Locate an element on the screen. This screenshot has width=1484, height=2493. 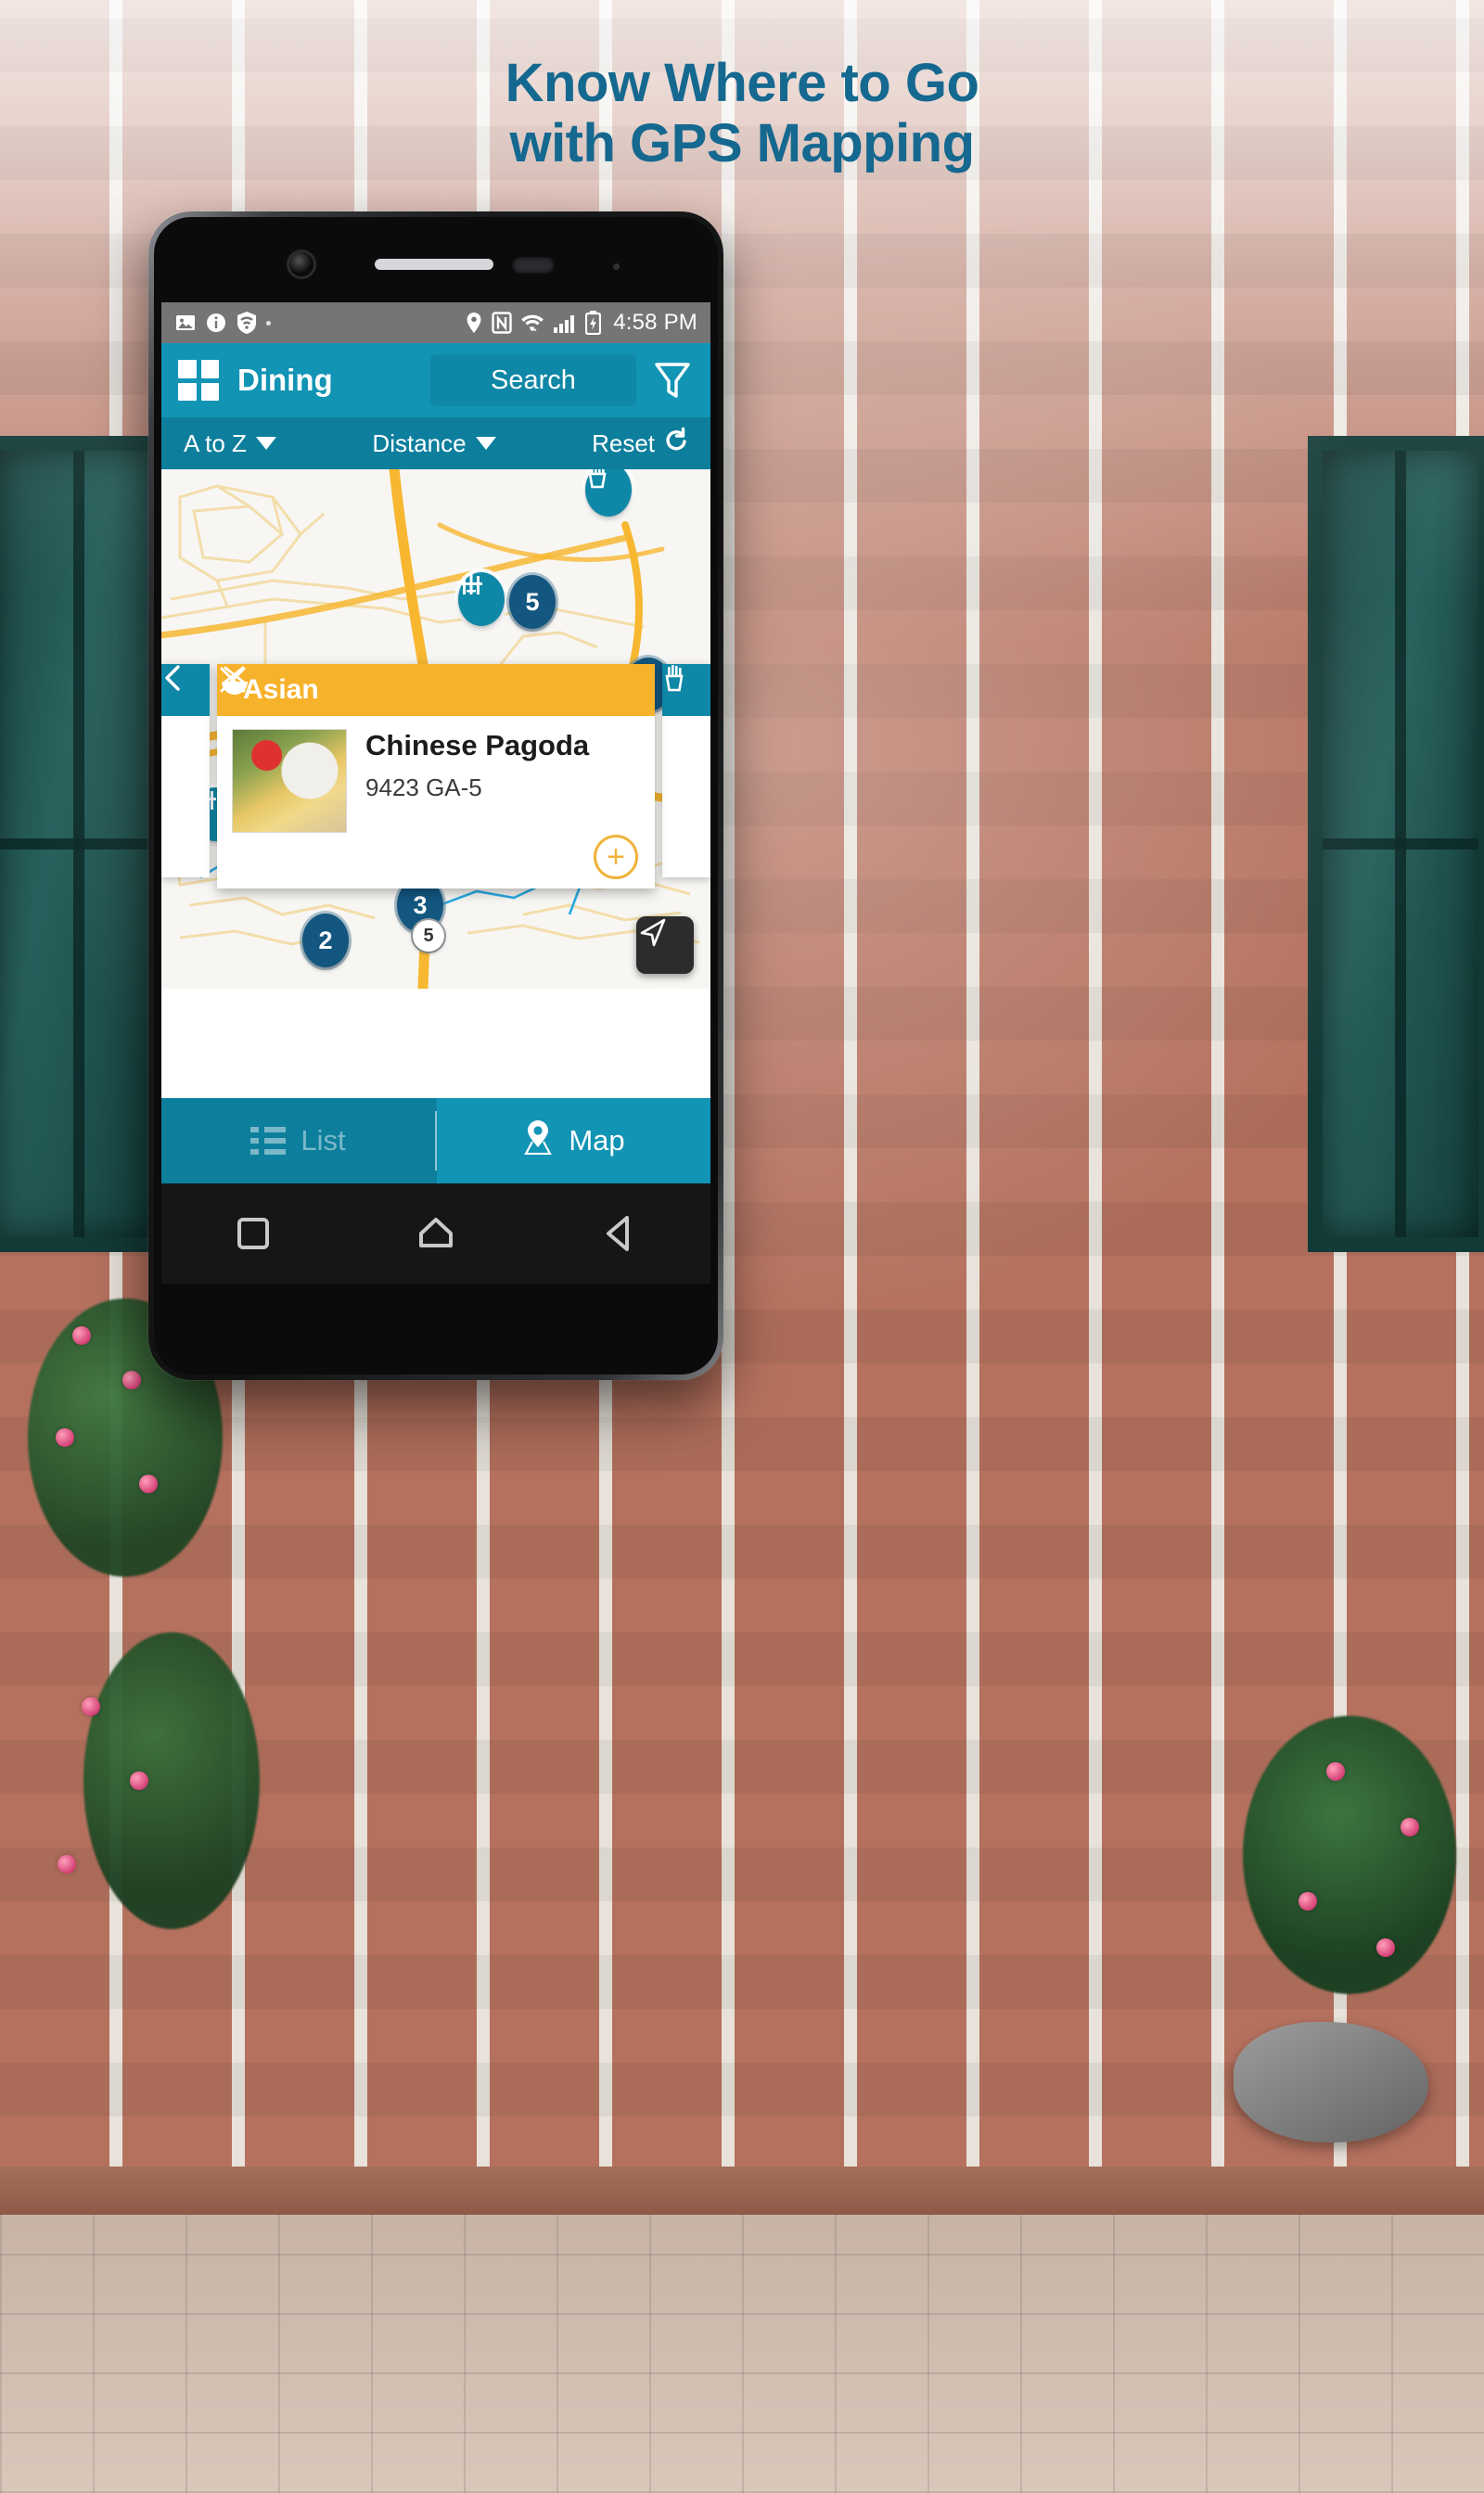
status-right-icons: 4:58 PM is located at coordinates (581, 323).